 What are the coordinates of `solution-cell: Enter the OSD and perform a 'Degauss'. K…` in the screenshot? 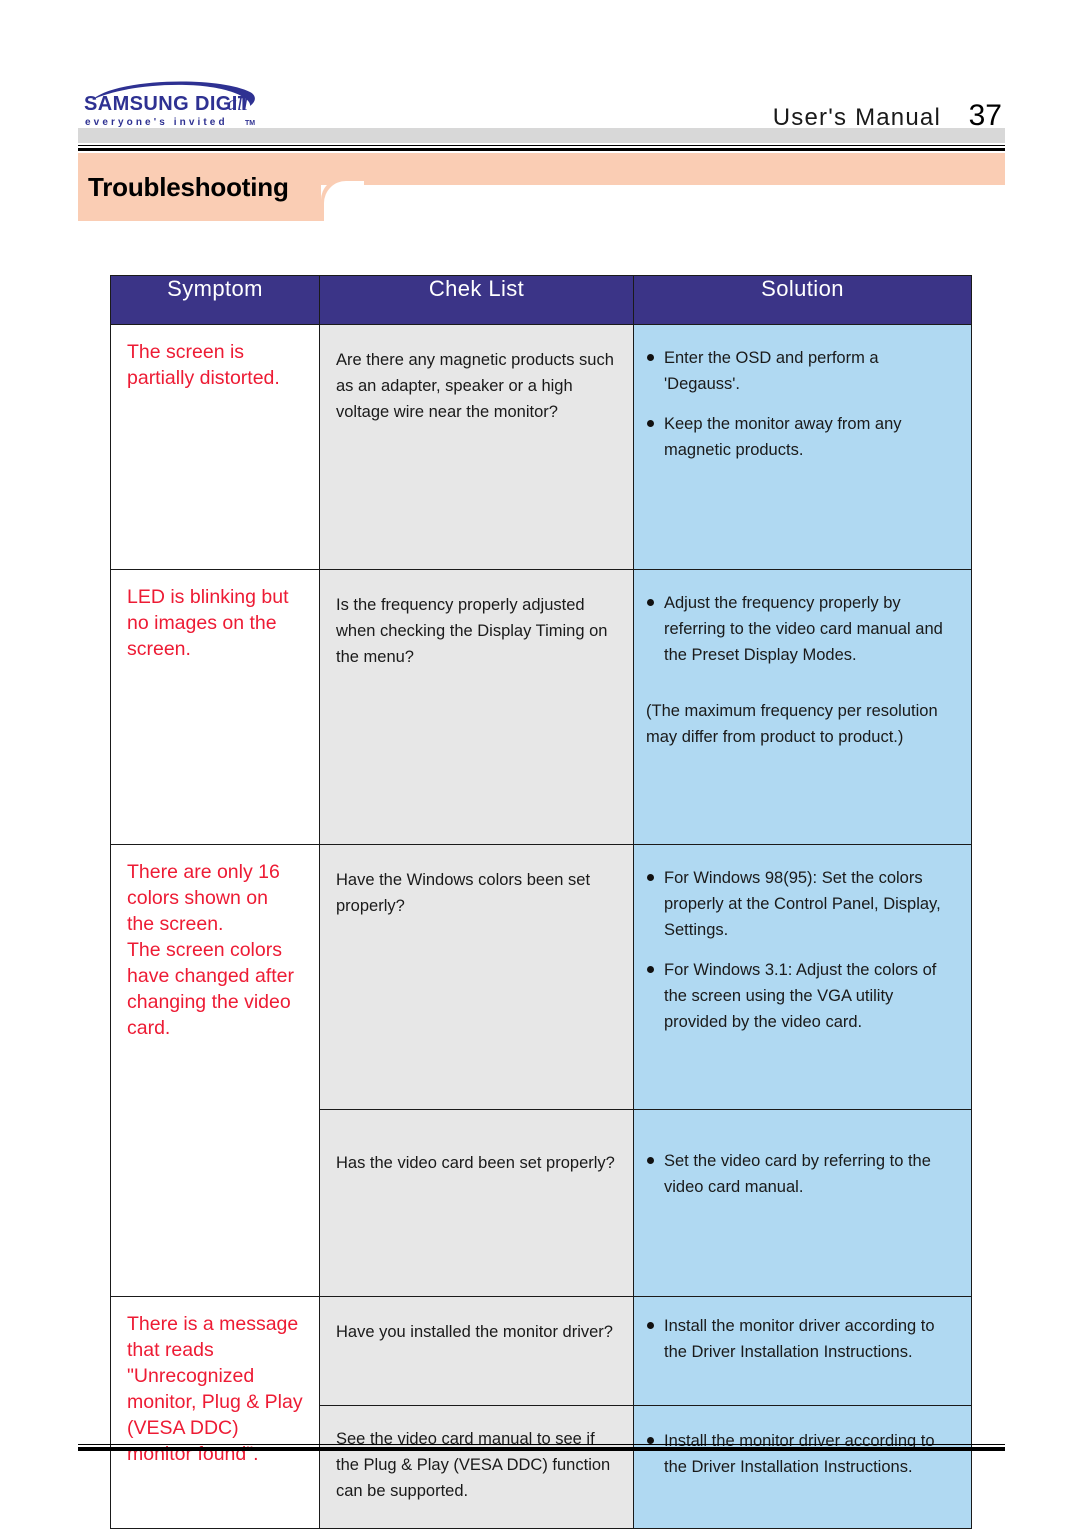 It's located at (802, 447).